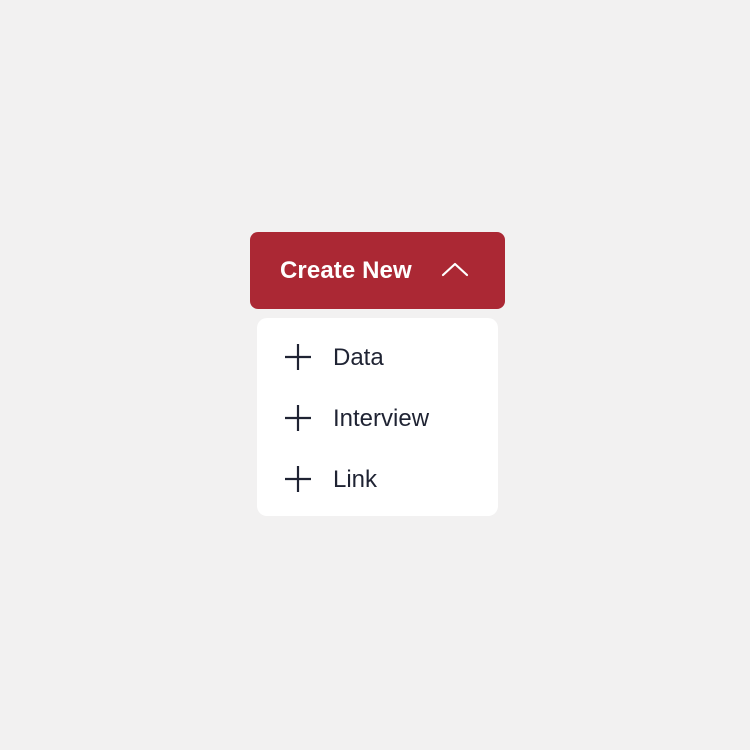 This screenshot has width=750, height=750. Describe the element at coordinates (355, 479) in the screenshot. I see `menu-item-label: Link` at that location.